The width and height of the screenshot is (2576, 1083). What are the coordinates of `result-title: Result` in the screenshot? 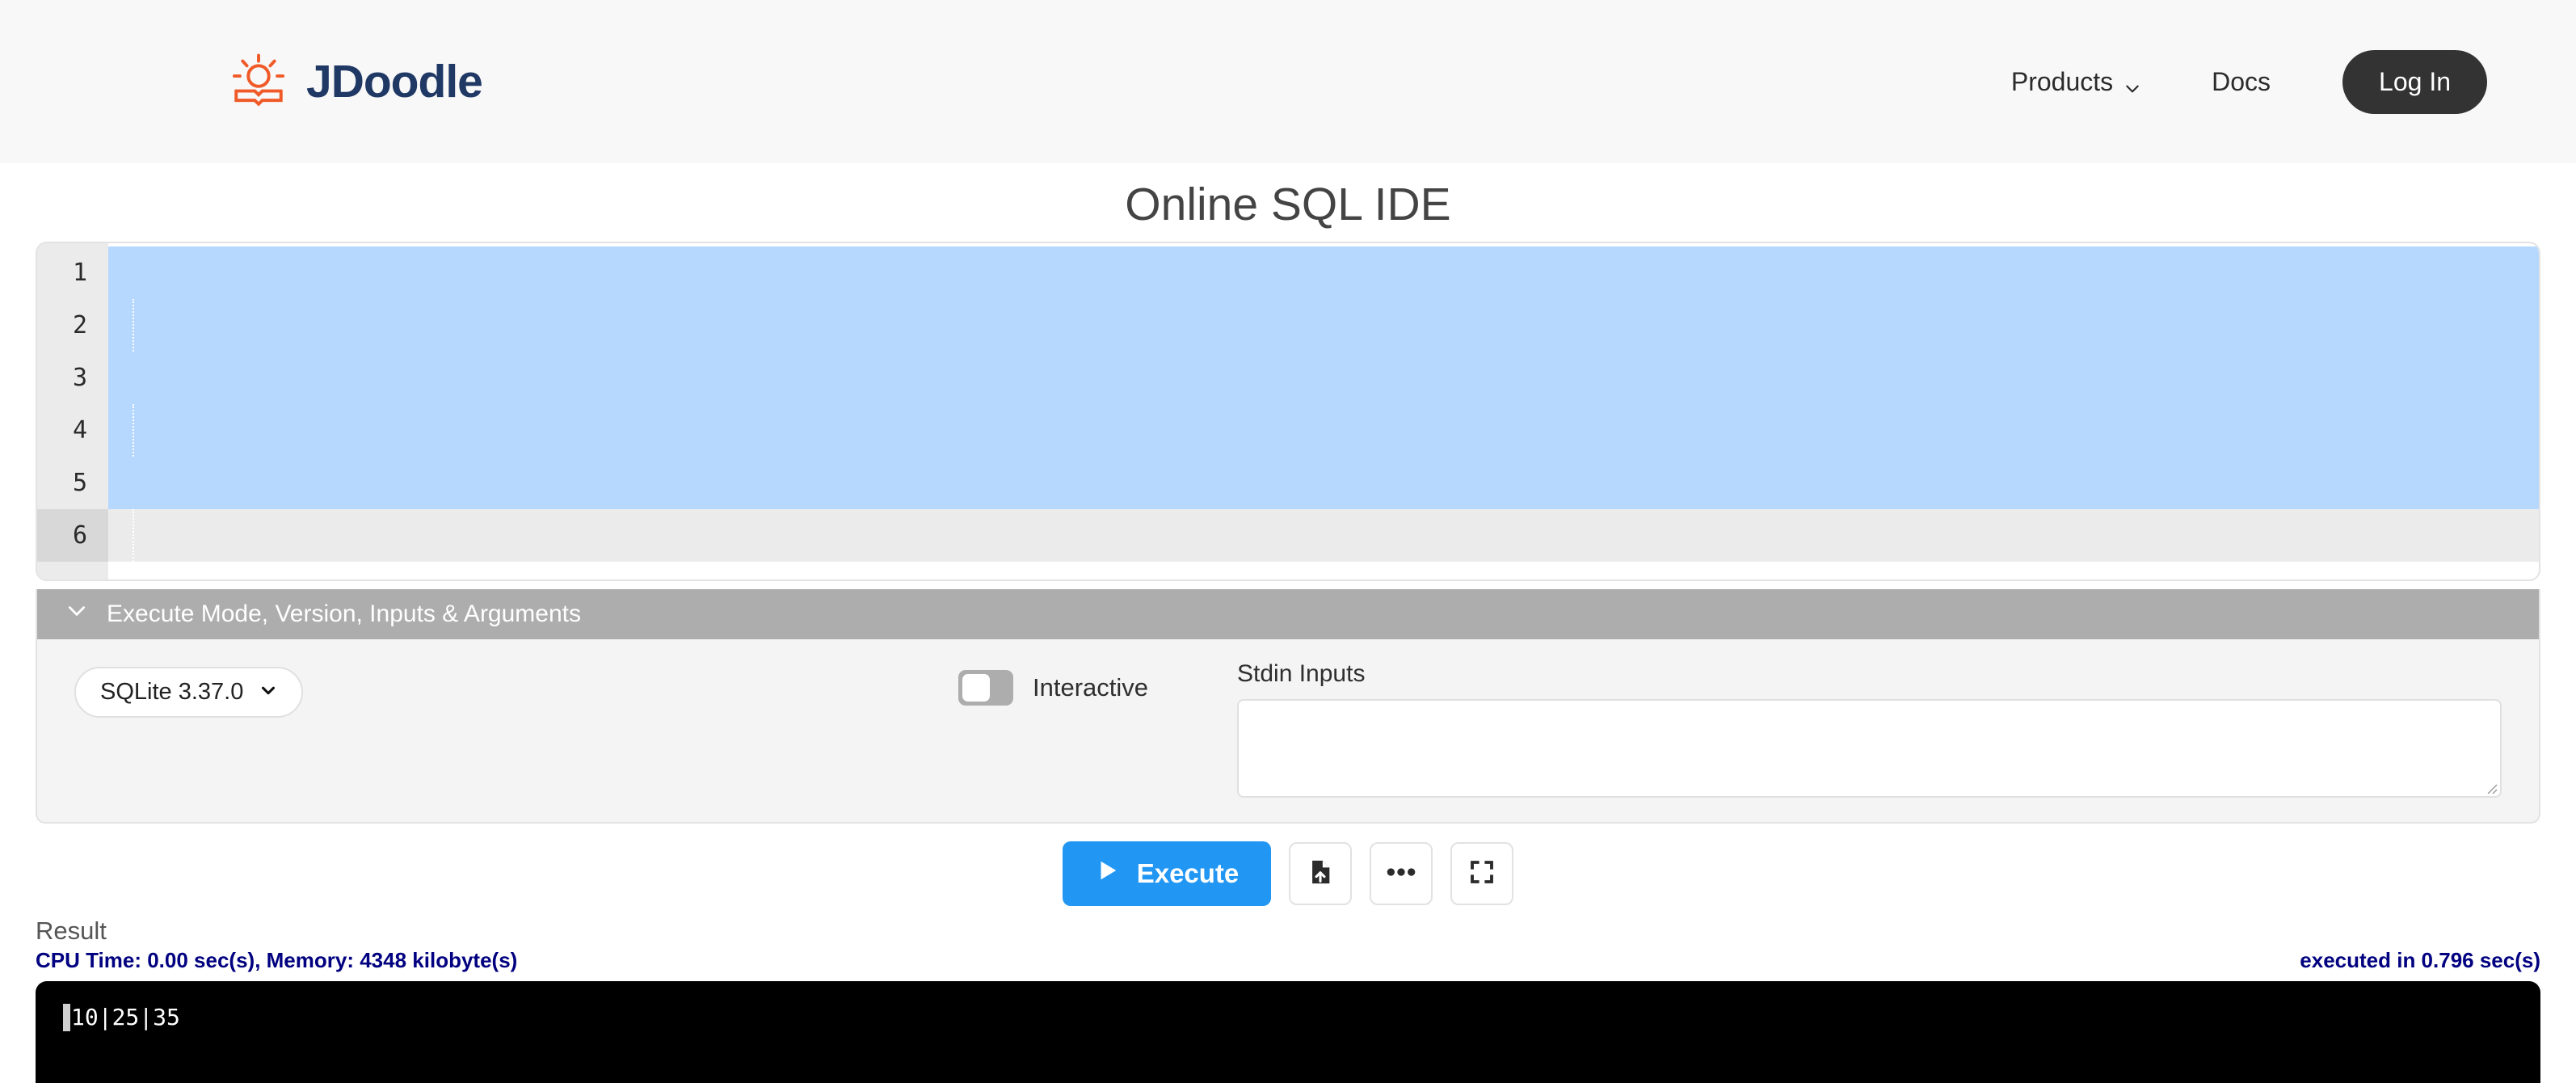 It's located at (71, 930).